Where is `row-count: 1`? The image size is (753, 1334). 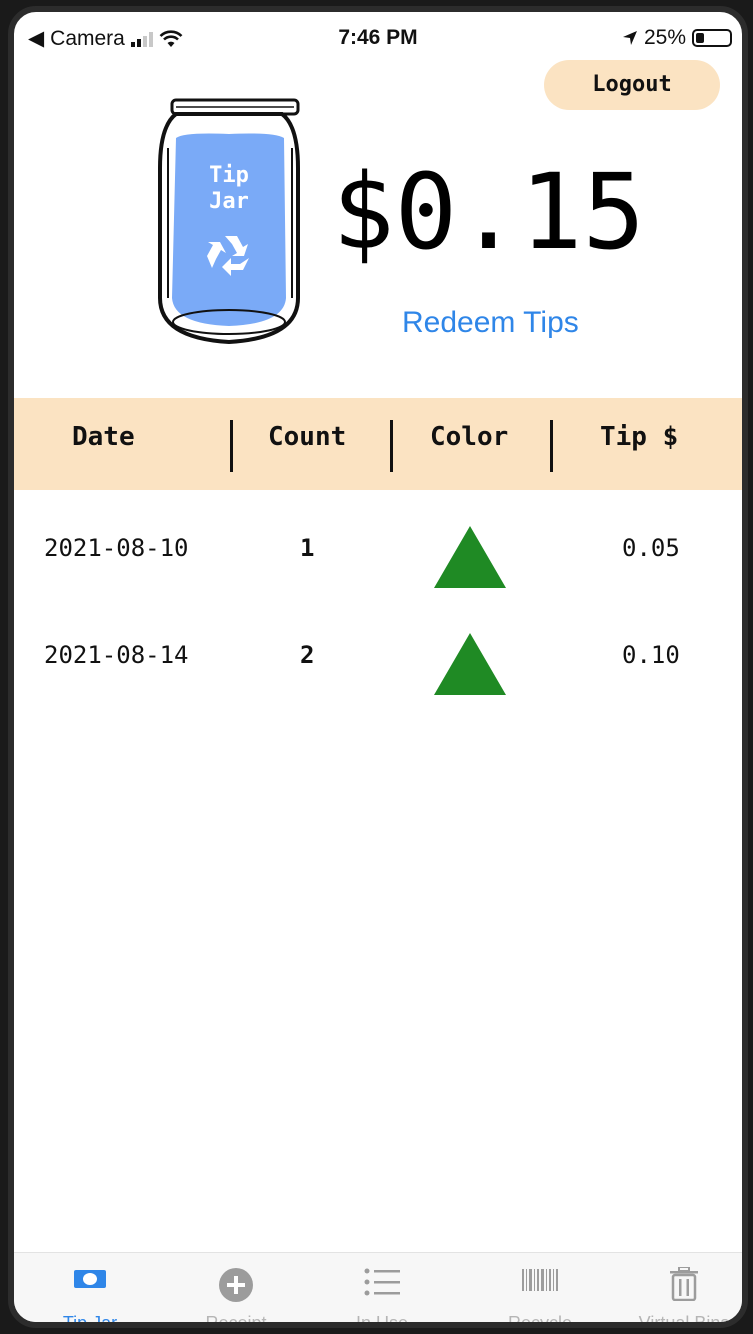 row-count: 1 is located at coordinates (307, 548).